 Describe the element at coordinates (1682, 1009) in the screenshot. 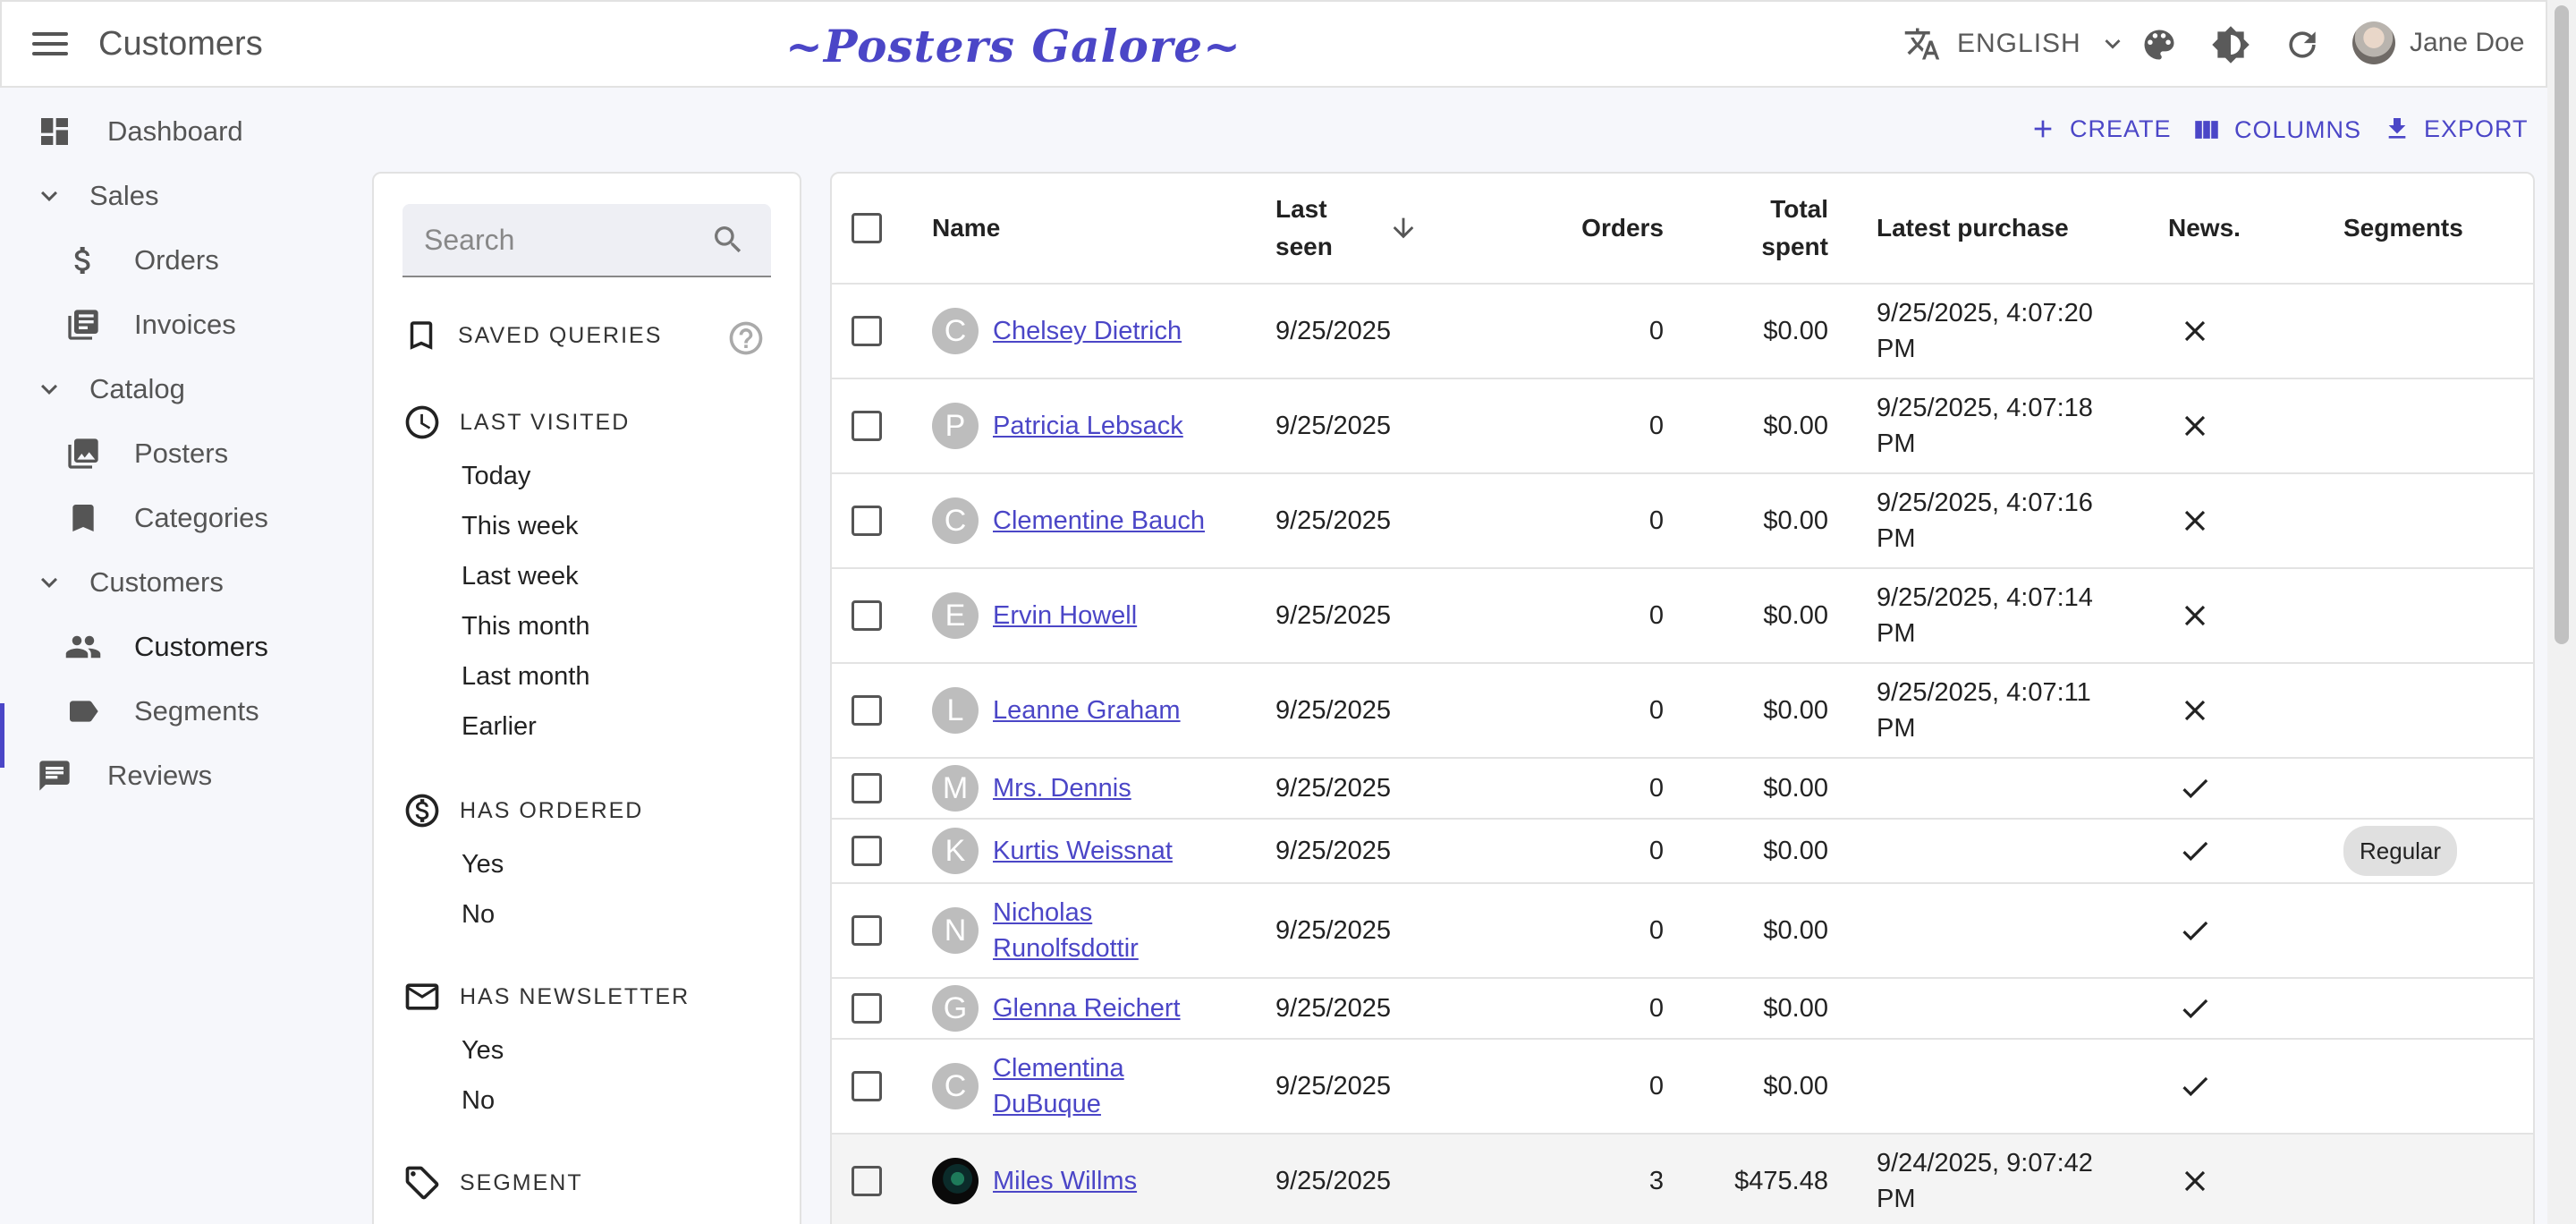

I see `table-row: G Glenna Reichert 9/25/2025 0 $0.00` at that location.